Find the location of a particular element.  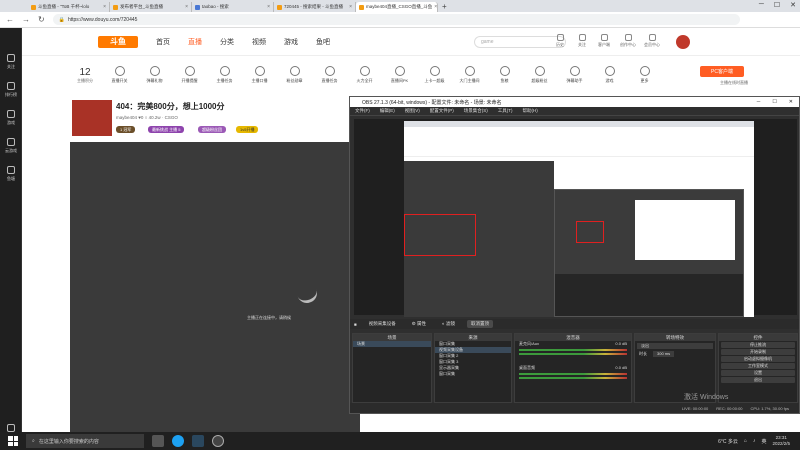

back-icon: ← is located at coordinates (10, 19).